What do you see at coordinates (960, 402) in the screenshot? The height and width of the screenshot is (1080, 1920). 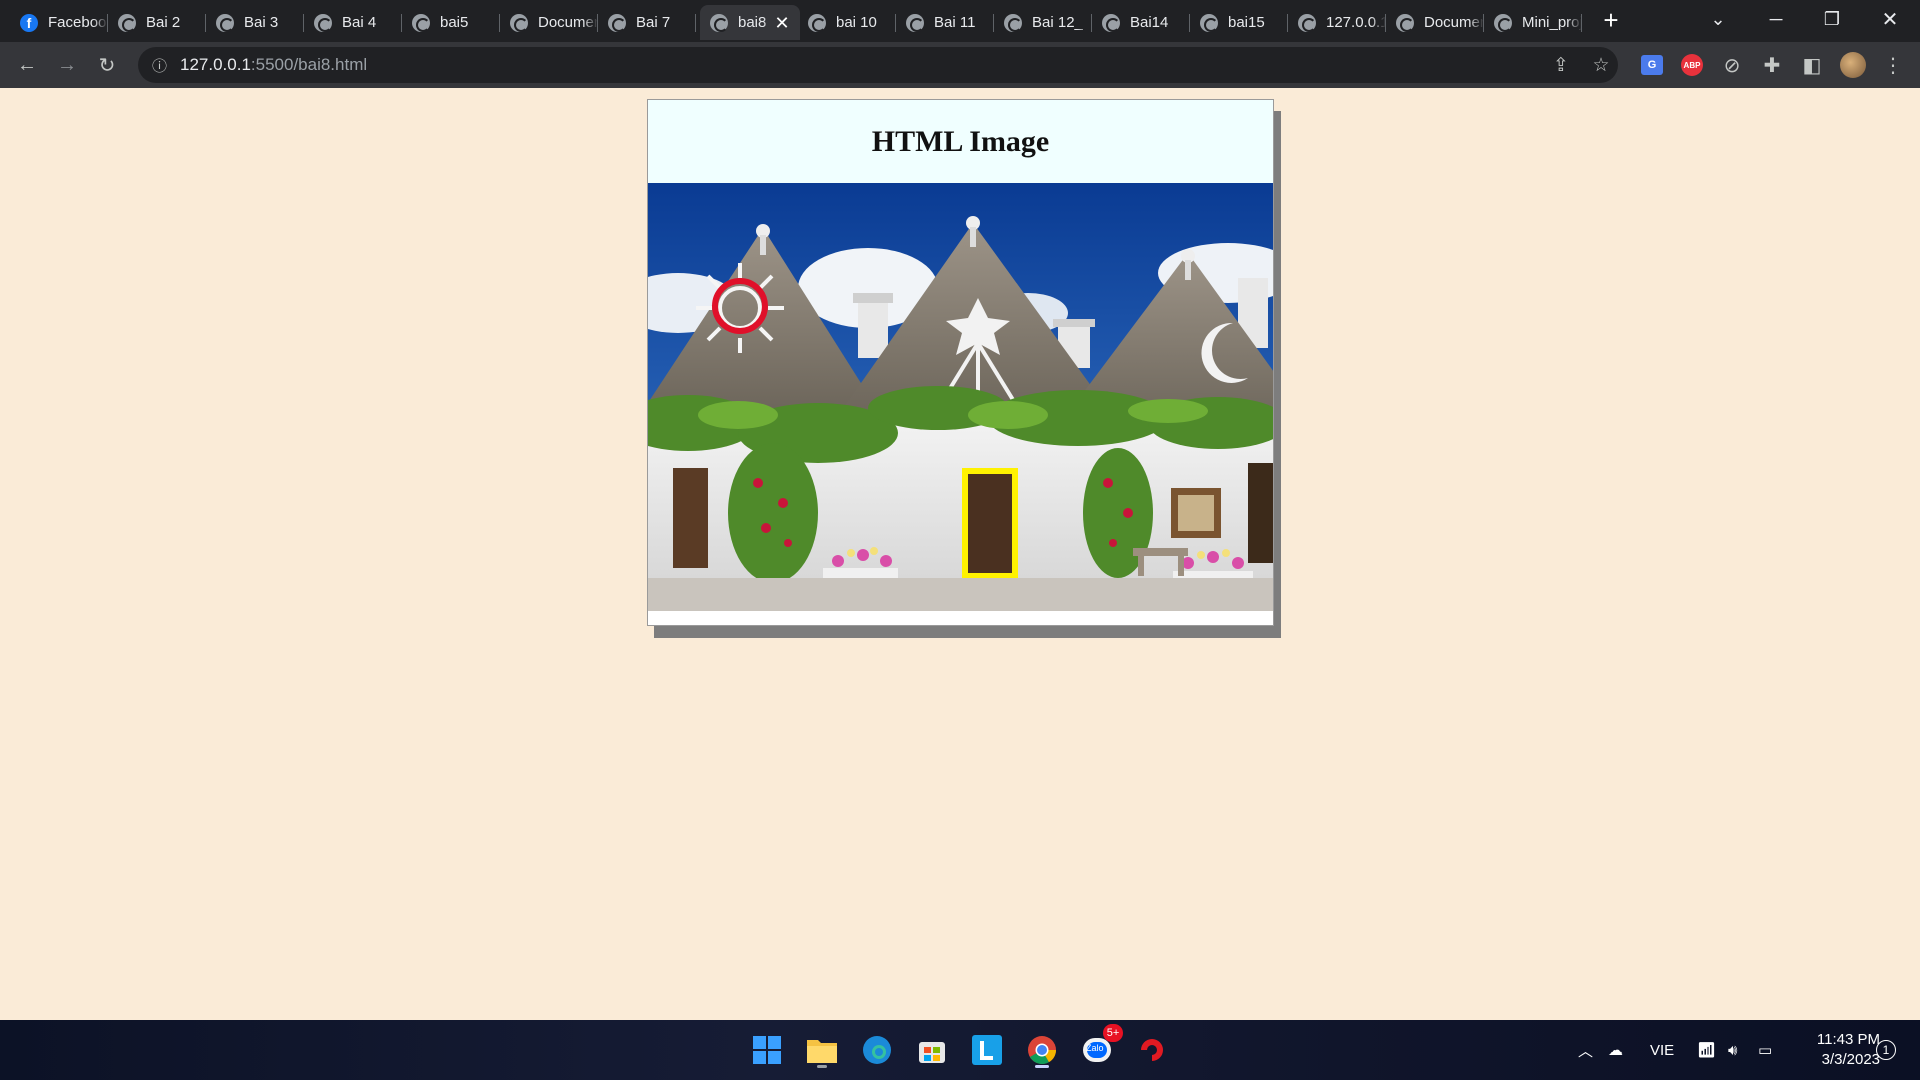 I see `trulli-image` at bounding box center [960, 402].